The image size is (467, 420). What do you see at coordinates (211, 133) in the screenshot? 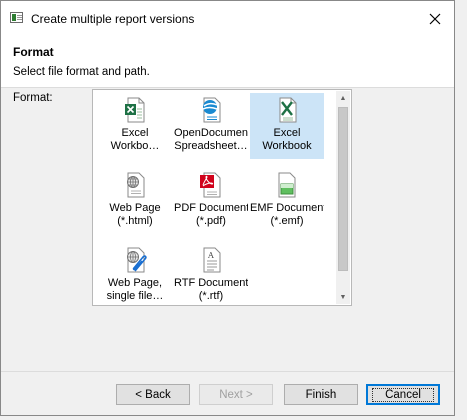
I see `format-item-label: OpenDocument` at bounding box center [211, 133].